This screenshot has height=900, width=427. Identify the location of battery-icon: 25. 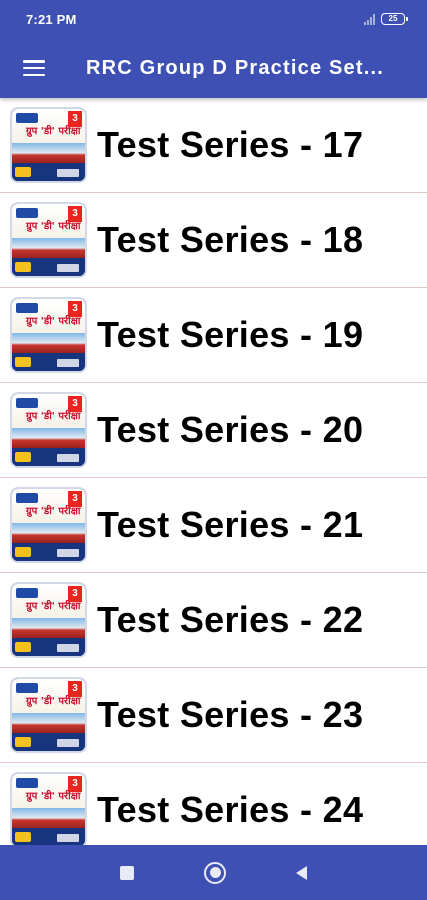
(394, 19).